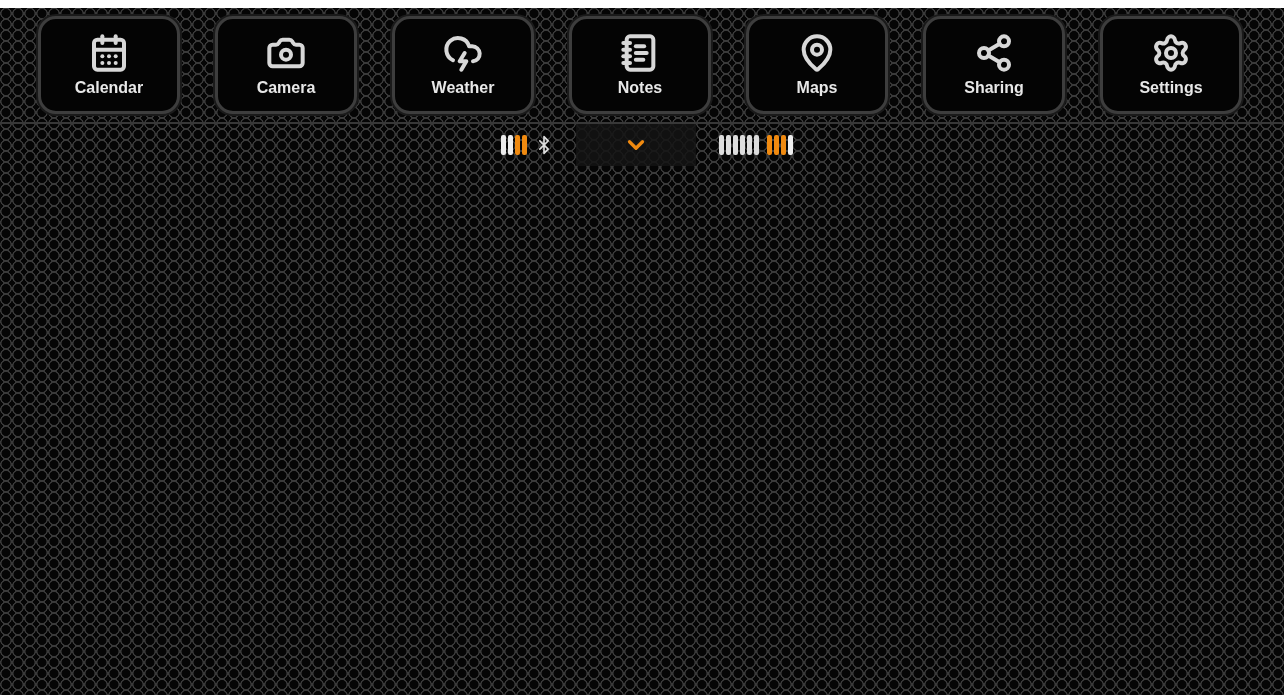 The width and height of the screenshot is (1284, 695). What do you see at coordinates (1171, 53) in the screenshot?
I see `settings-icon` at bounding box center [1171, 53].